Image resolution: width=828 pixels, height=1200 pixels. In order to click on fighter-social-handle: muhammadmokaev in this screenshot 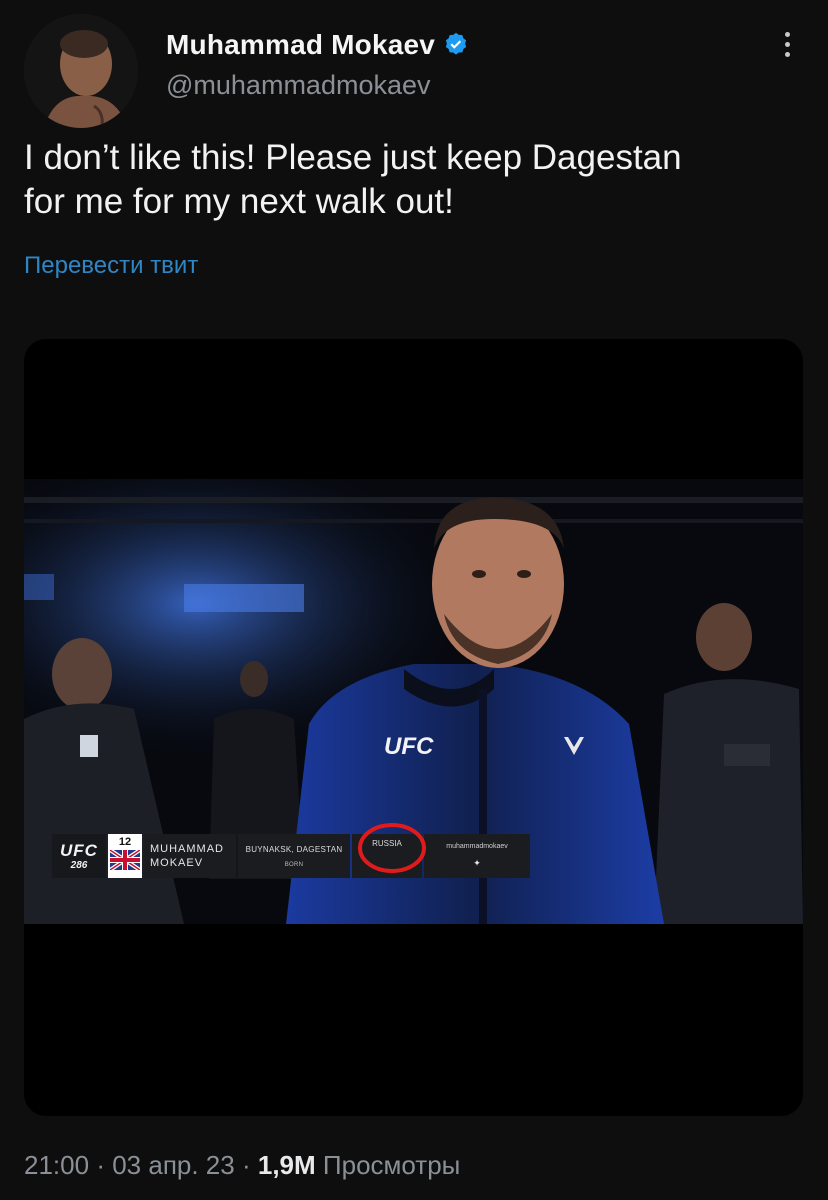, I will do `click(477, 846)`.